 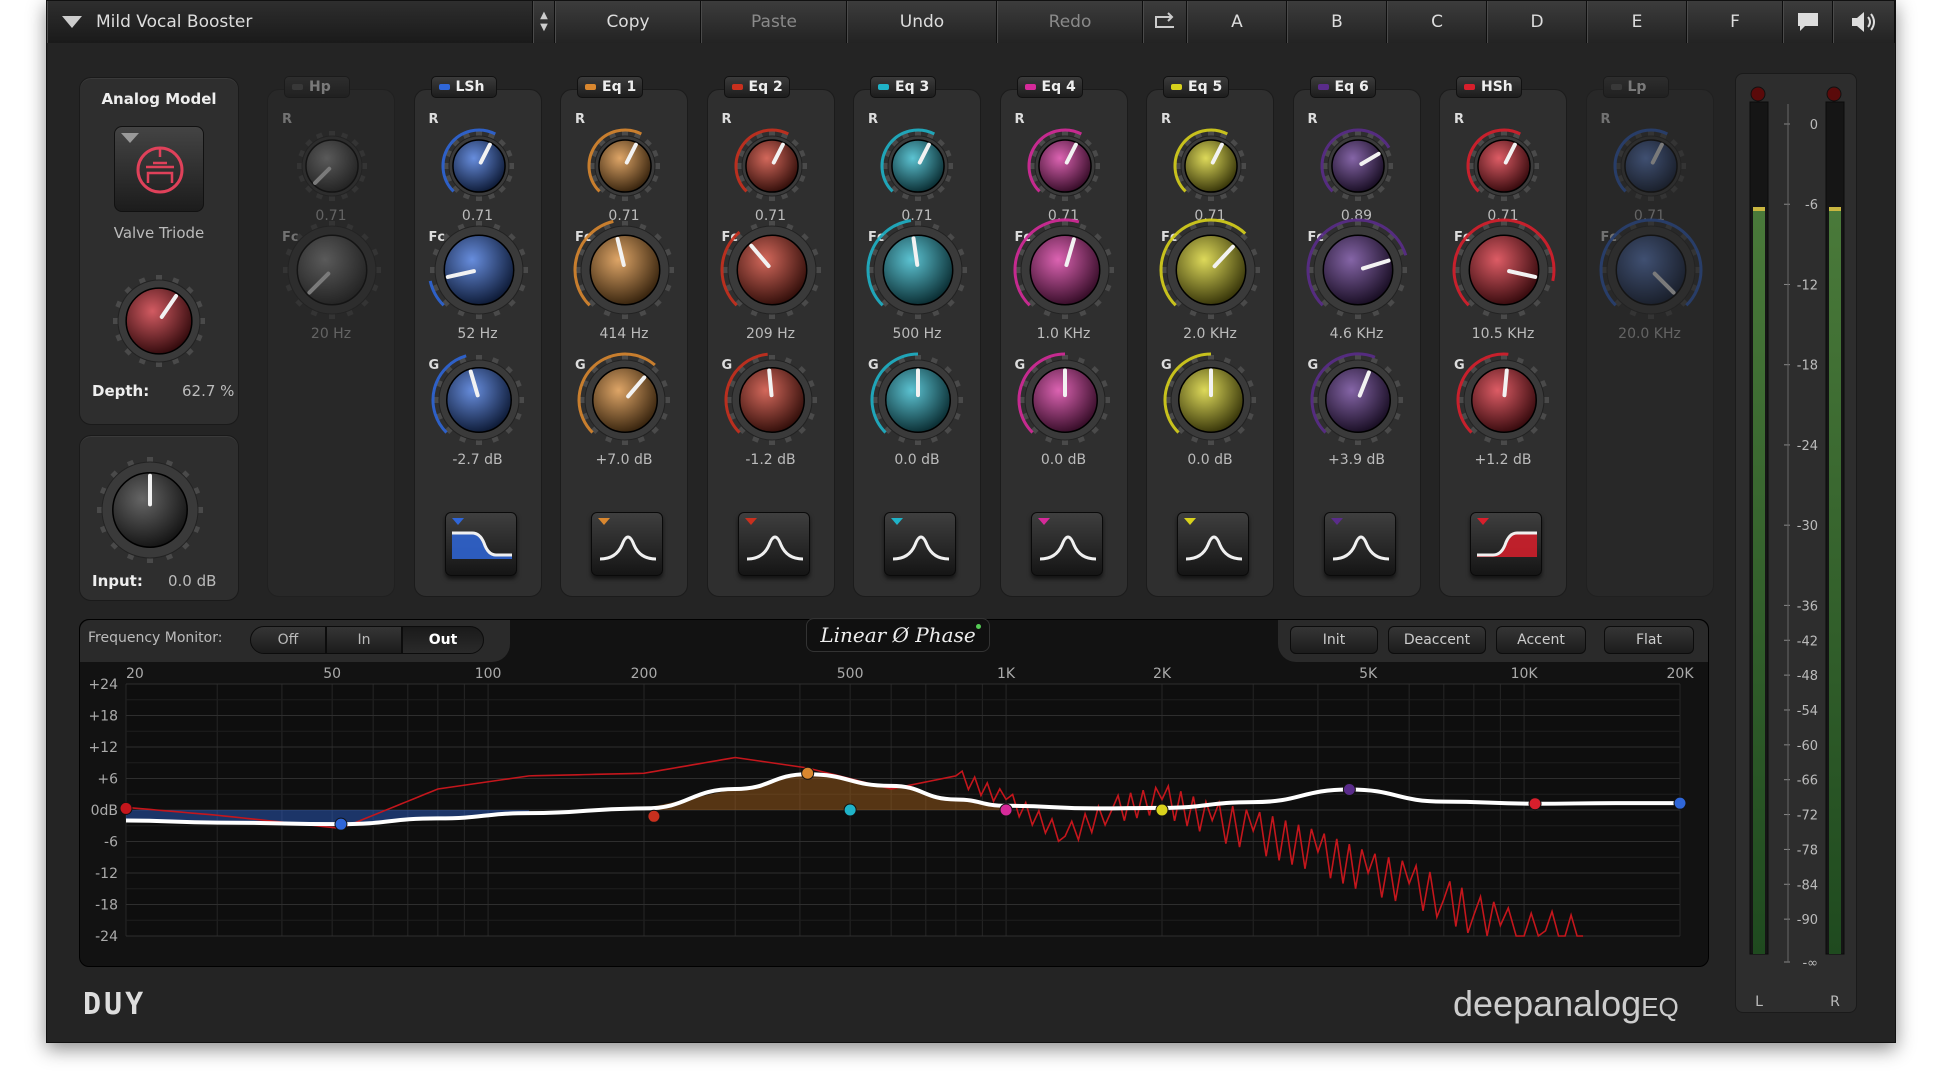 I want to click on copy-button: Copy, so click(x=628, y=22).